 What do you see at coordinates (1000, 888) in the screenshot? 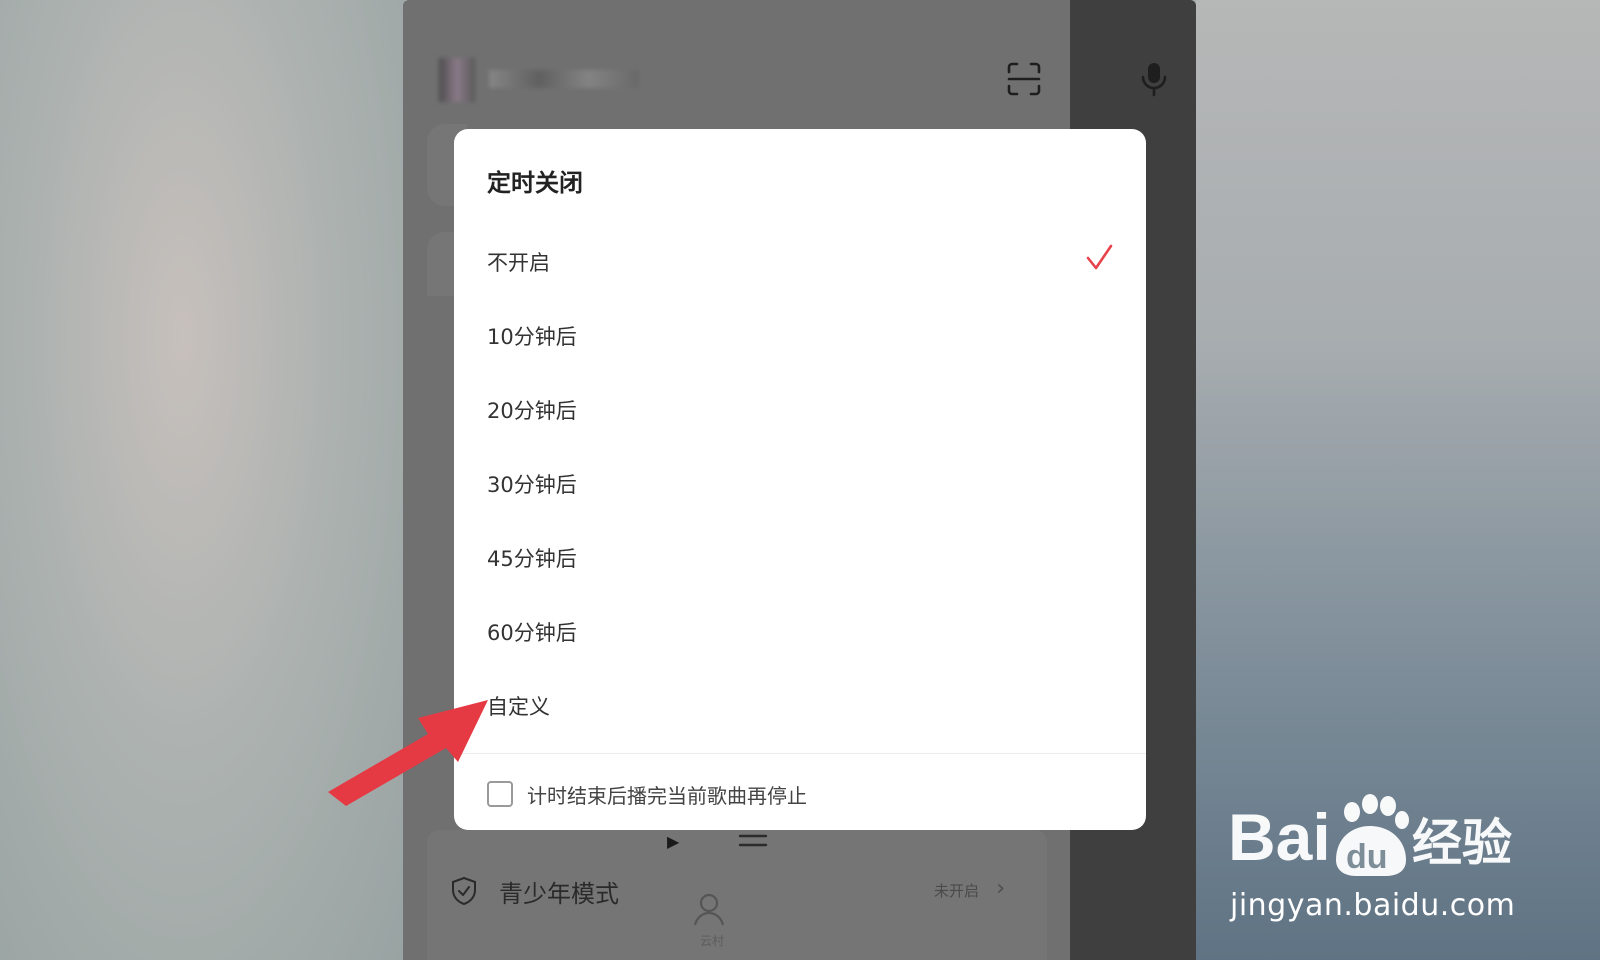
I see `chevron-right-icon: ›` at bounding box center [1000, 888].